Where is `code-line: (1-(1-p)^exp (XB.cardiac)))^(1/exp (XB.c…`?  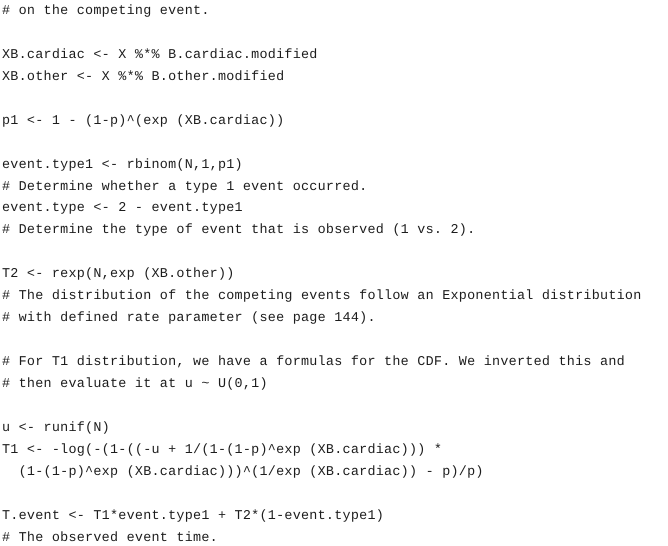
code-line: (1-(1-p)^exp (XB.cardiac)))^(1/exp (XB.c… is located at coordinates (243, 472).